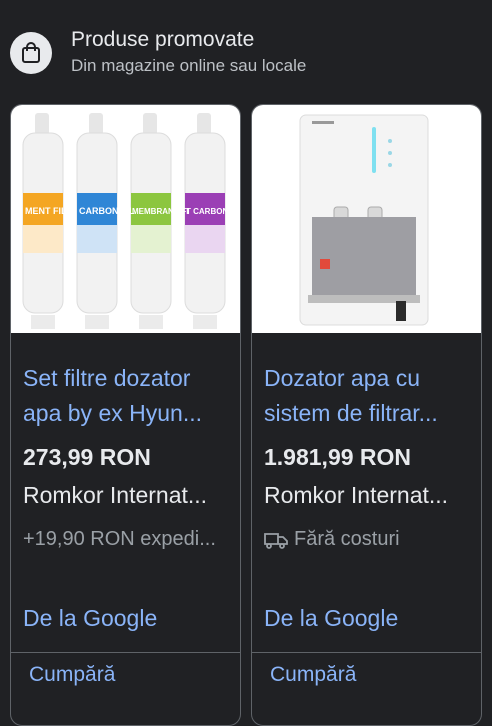 This screenshot has height=726, width=492. What do you see at coordinates (276, 540) in the screenshot?
I see `truck-icon` at bounding box center [276, 540].